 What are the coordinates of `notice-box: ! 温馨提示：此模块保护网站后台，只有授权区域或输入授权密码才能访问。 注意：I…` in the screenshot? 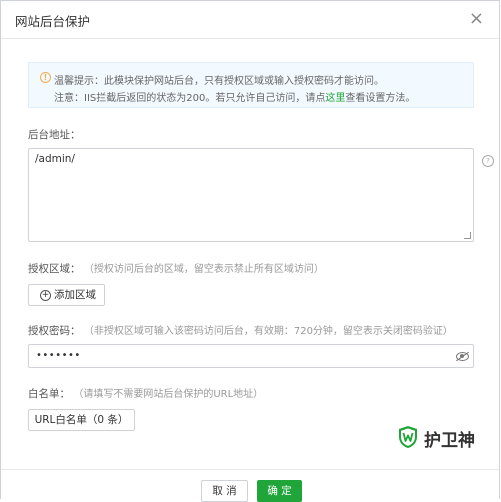 It's located at (251, 85).